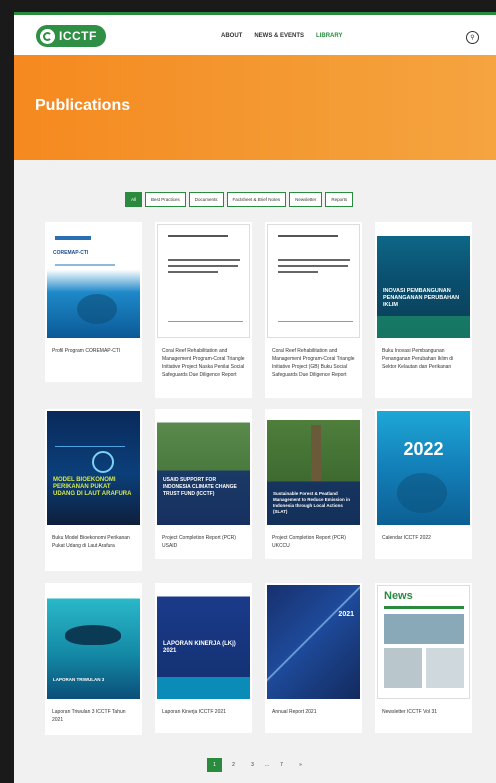 Image resolution: width=496 pixels, height=783 pixels. What do you see at coordinates (83, 105) in the screenshot?
I see `page-title: Publications` at bounding box center [83, 105].